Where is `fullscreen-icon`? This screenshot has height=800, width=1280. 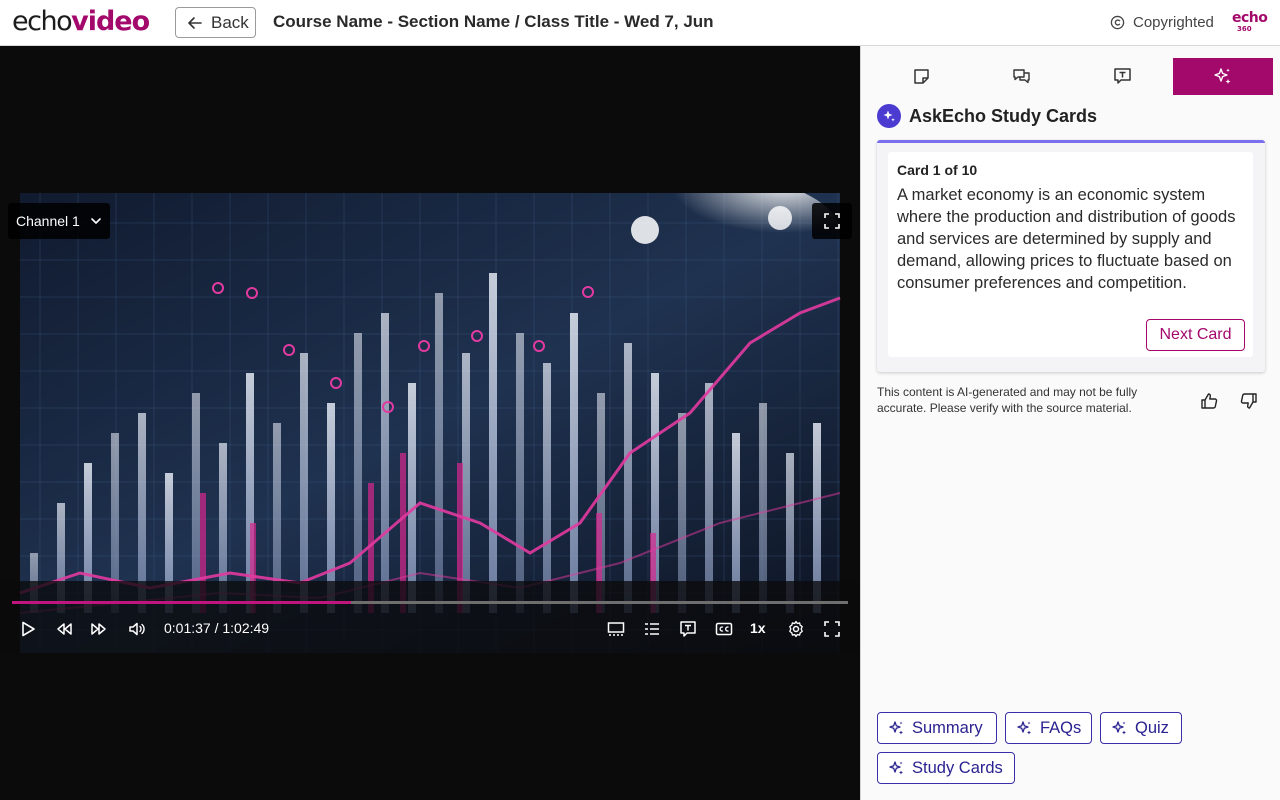 fullscreen-icon is located at coordinates (832, 629).